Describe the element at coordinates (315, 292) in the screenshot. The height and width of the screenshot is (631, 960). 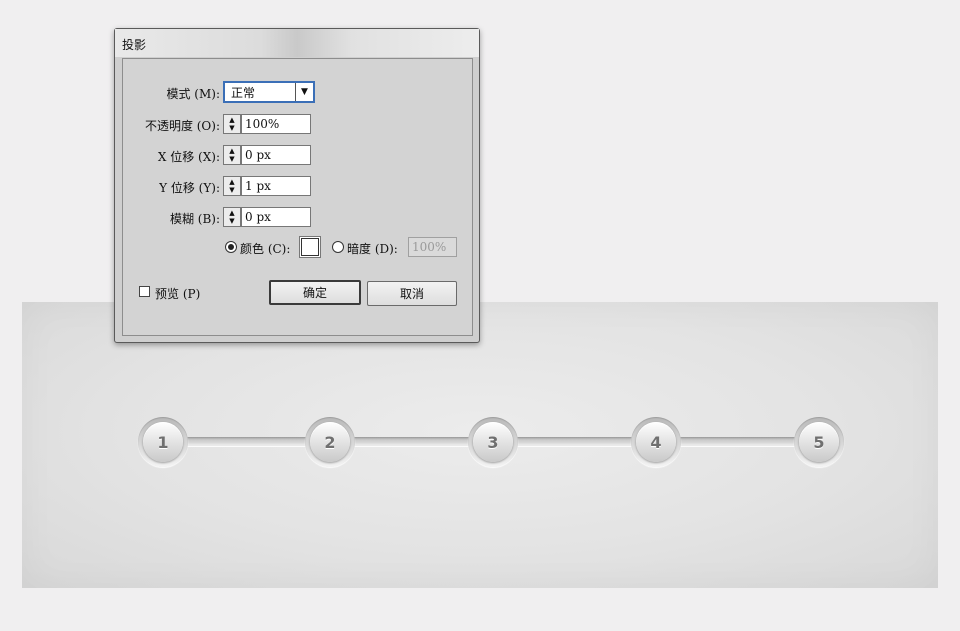
I see `ok-button: 确定` at that location.